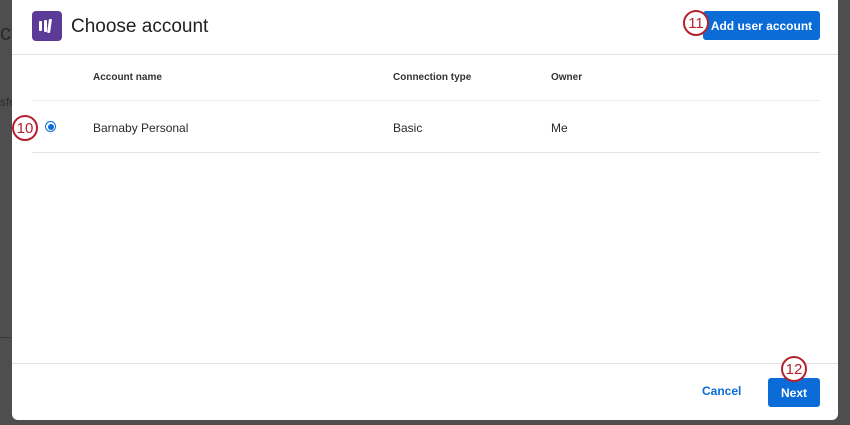 This screenshot has width=850, height=425. What do you see at coordinates (425, 27) in the screenshot?
I see `dialog-header: Choose account Add user account` at bounding box center [425, 27].